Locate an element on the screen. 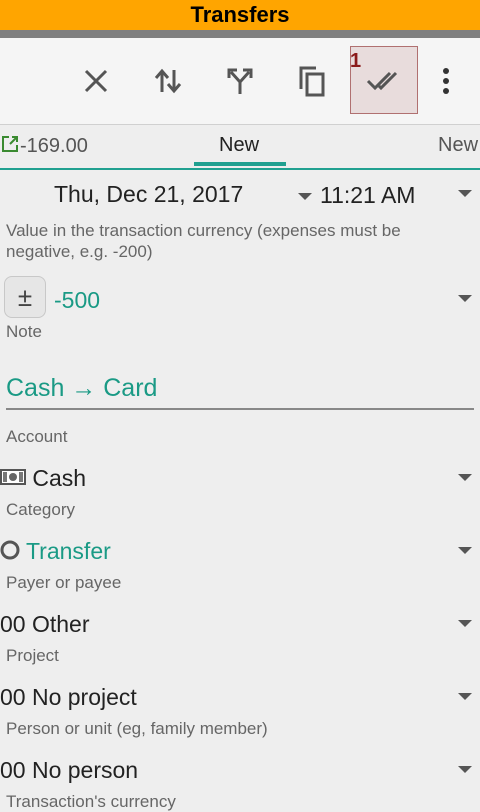  tab-new-current: New is located at coordinates (239, 145).